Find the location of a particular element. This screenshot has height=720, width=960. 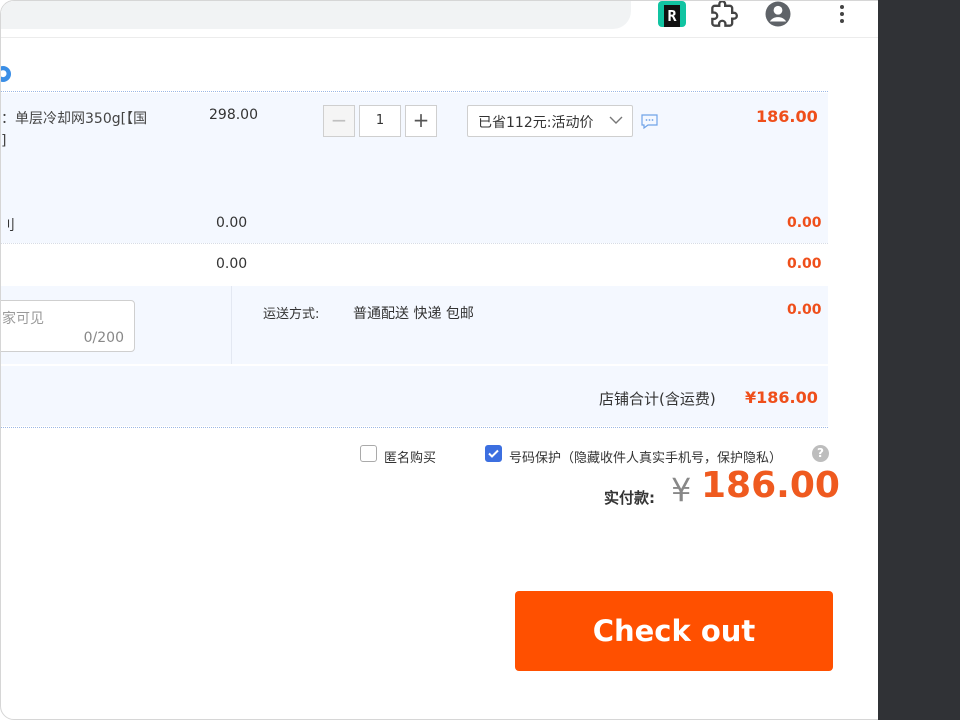

extra-row-1-total: 0.00 is located at coordinates (804, 223).